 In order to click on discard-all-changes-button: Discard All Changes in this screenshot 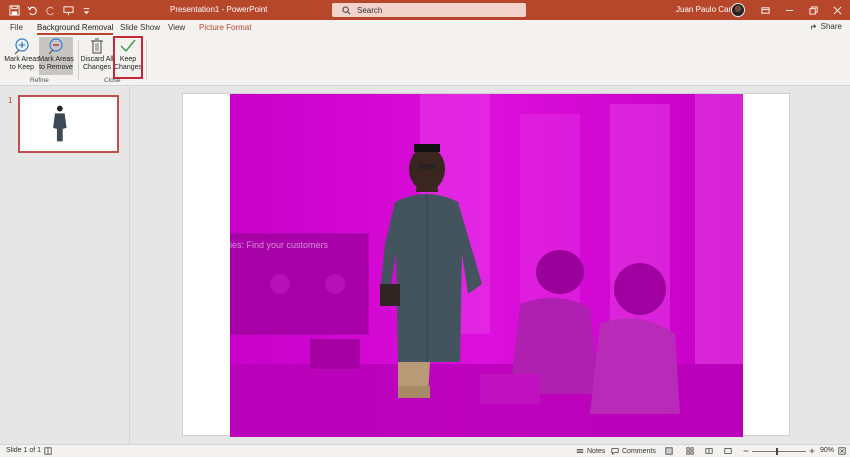, I will do `click(97, 56)`.